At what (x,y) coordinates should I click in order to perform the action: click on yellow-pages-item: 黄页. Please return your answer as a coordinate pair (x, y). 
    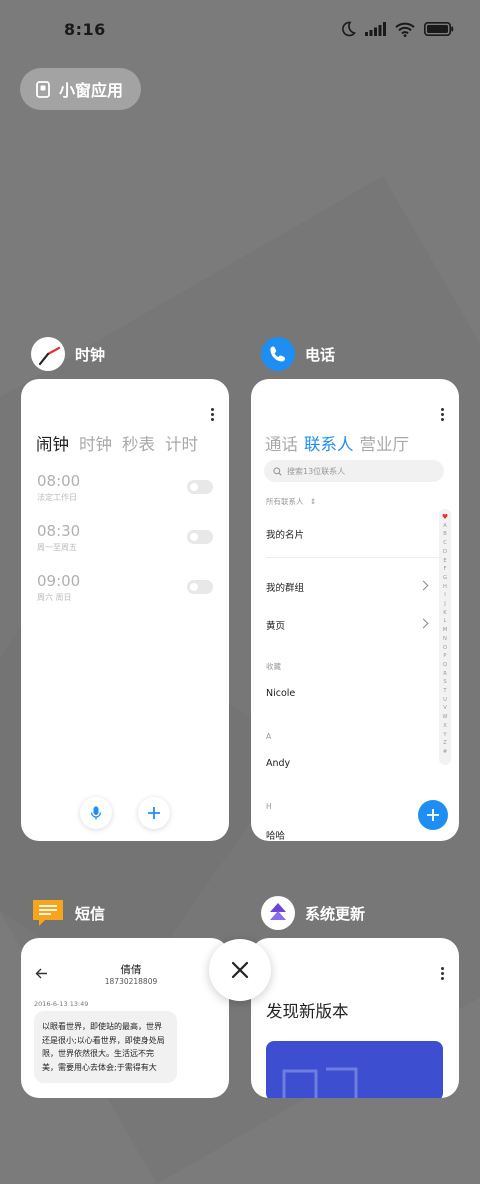
    Looking at the image, I should click on (275, 625).